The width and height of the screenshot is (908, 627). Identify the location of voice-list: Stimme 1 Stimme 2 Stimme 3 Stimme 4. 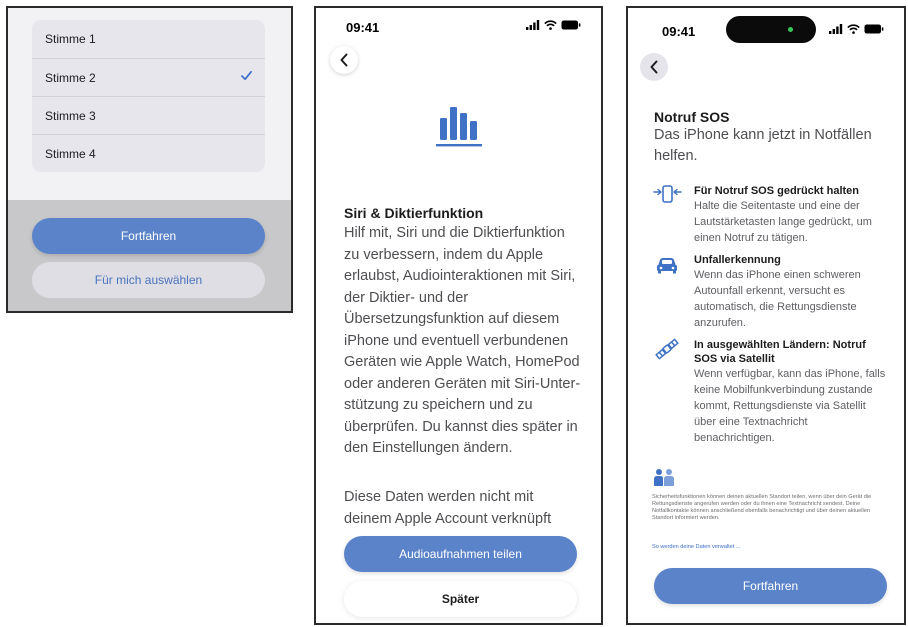
(148, 96).